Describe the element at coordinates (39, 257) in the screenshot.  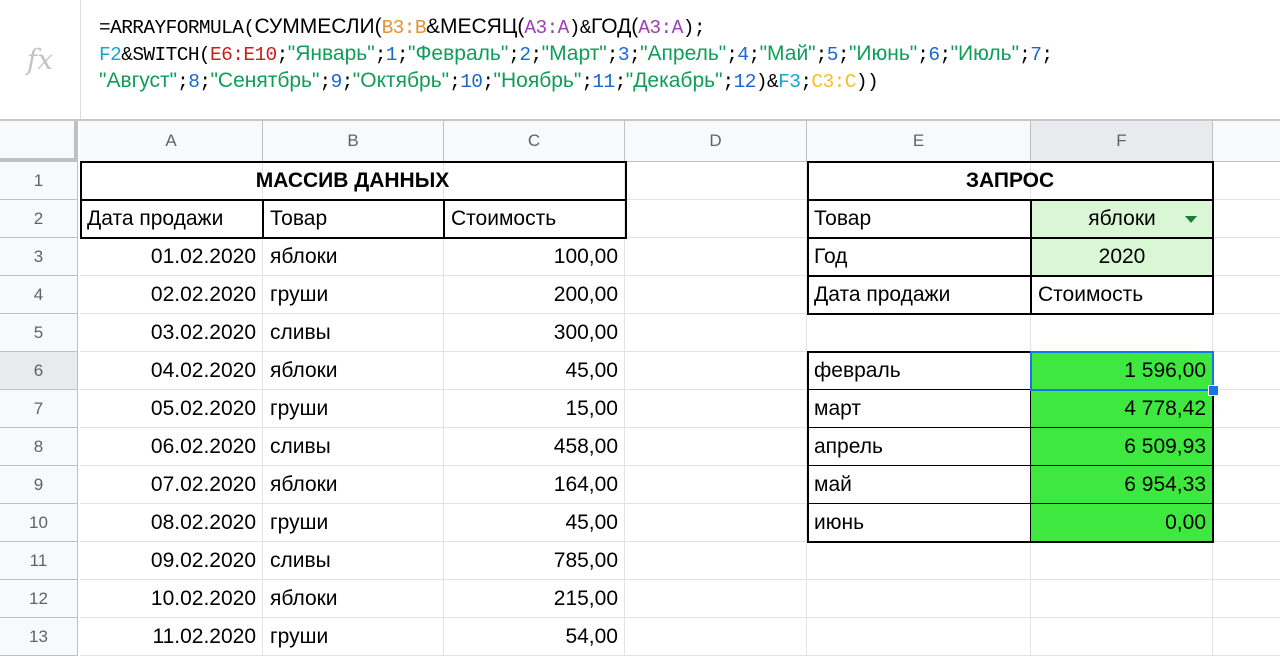
I see `row-header-3: 3` at that location.